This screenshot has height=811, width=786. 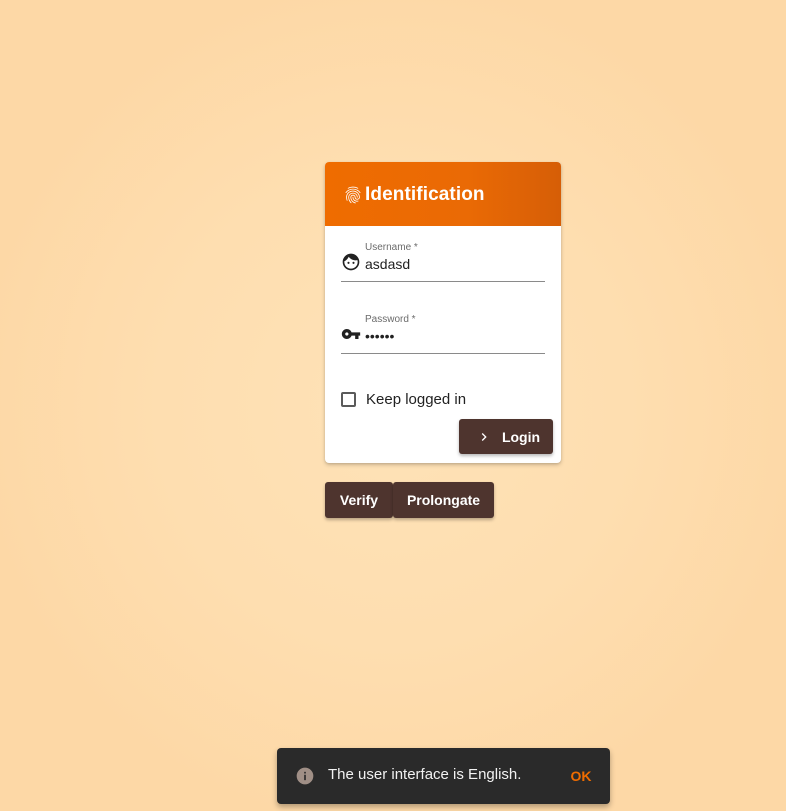 What do you see at coordinates (454, 336) in the screenshot?
I see `password-input` at bounding box center [454, 336].